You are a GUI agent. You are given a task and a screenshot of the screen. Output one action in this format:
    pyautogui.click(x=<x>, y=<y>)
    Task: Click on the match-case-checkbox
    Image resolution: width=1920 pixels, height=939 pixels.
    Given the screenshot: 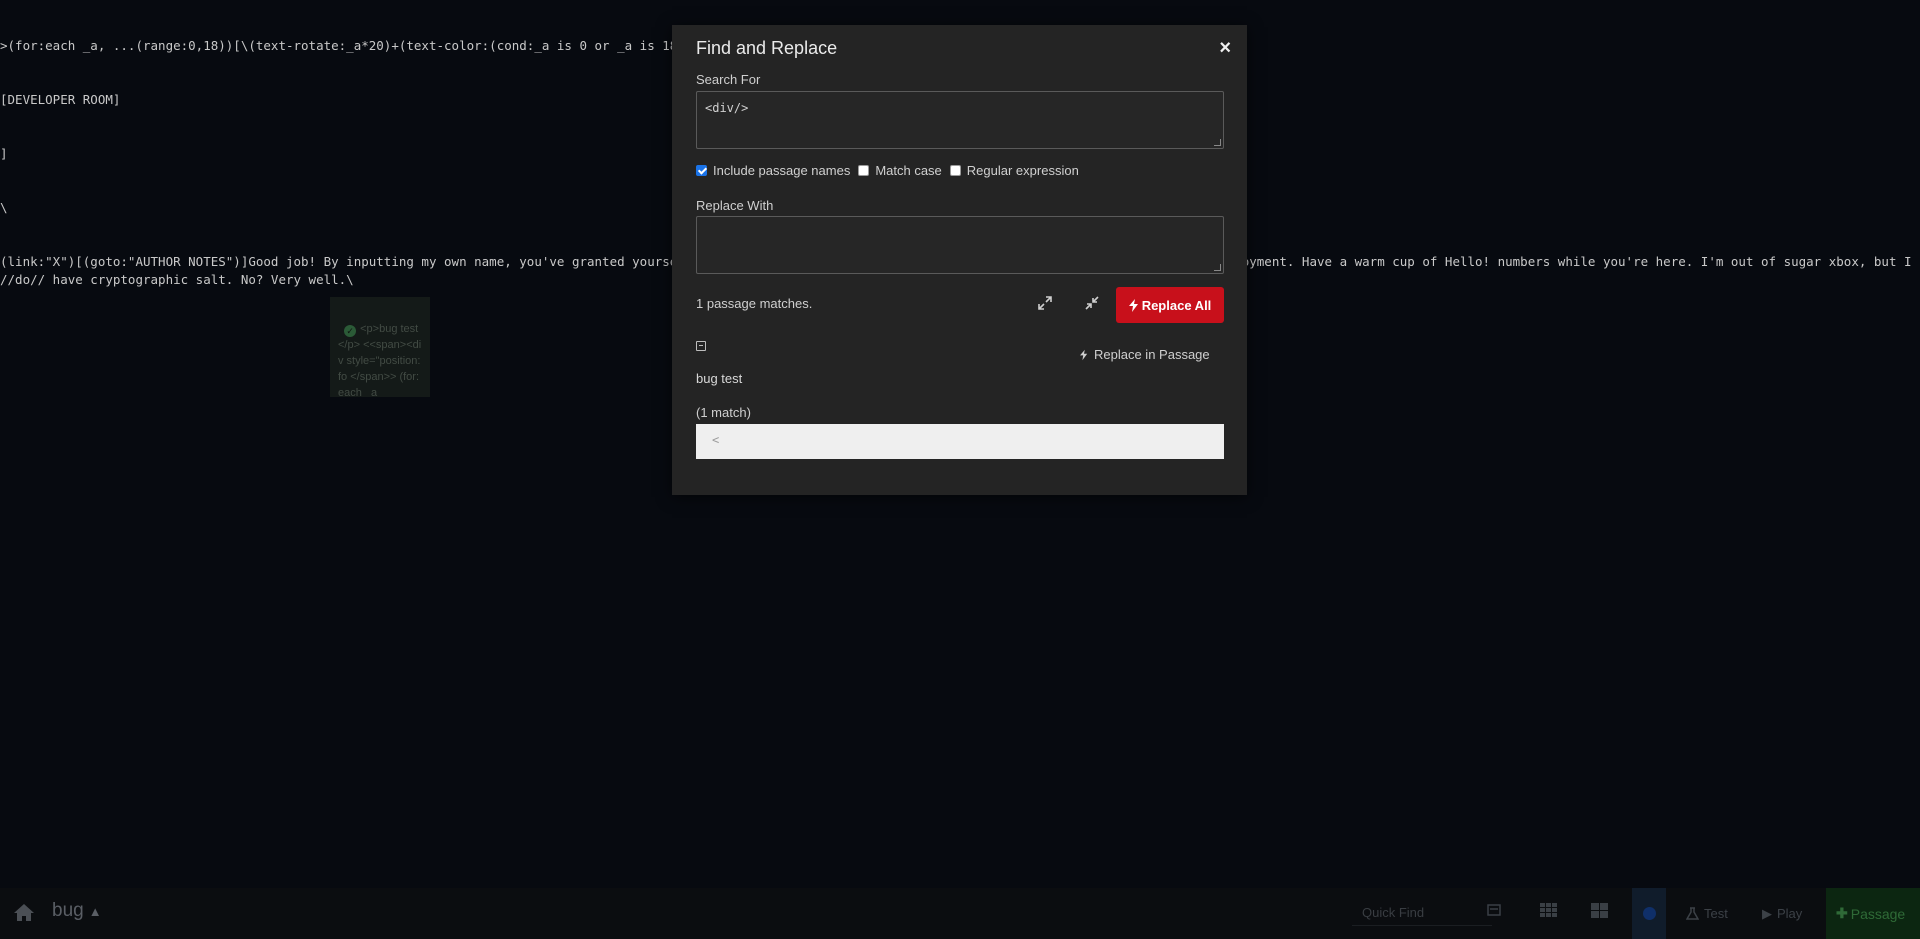 What is the action you would take?
    pyautogui.click(x=864, y=170)
    